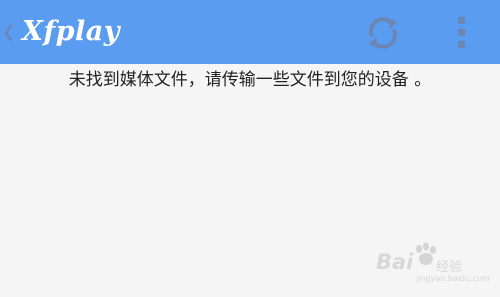 This screenshot has width=500, height=297. What do you see at coordinates (395, 262) in the screenshot?
I see `watermark-brand: Bai` at bounding box center [395, 262].